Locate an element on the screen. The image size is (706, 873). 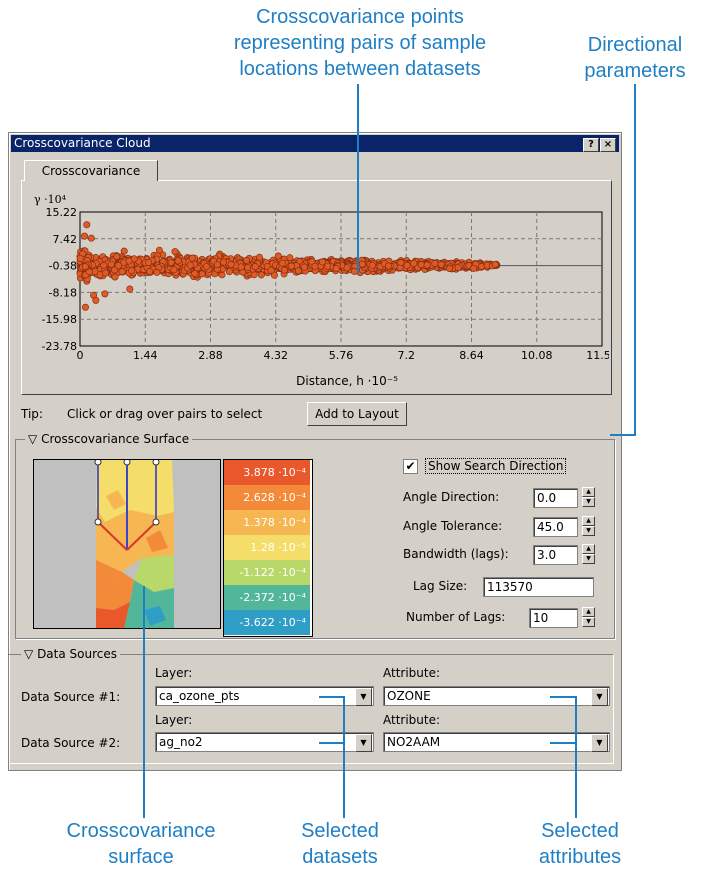
crosscovariance-surface-map is located at coordinates (127, 544).